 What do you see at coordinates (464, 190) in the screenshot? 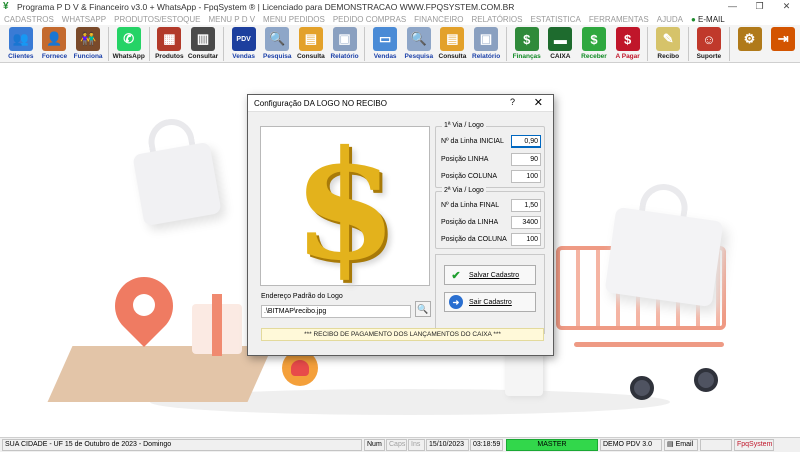
I see `via2-title: 2ª Via / Logo` at bounding box center [464, 190].